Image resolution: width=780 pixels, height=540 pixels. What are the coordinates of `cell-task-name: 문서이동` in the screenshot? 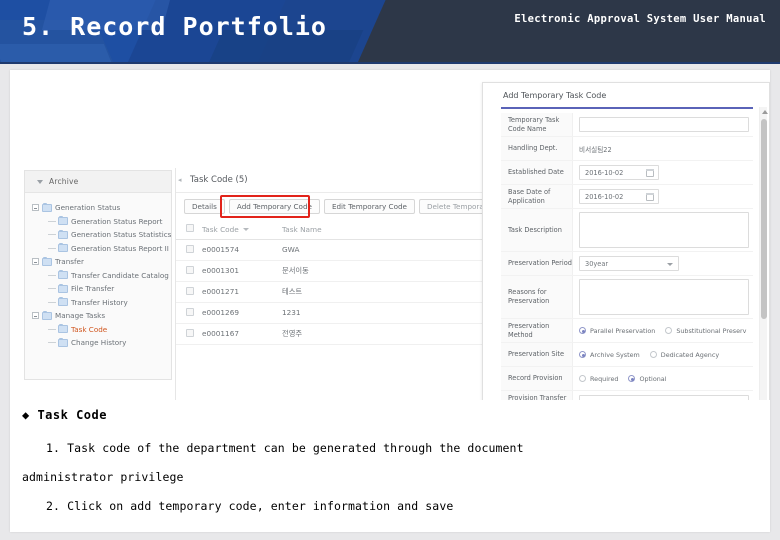 It's located at (388, 271).